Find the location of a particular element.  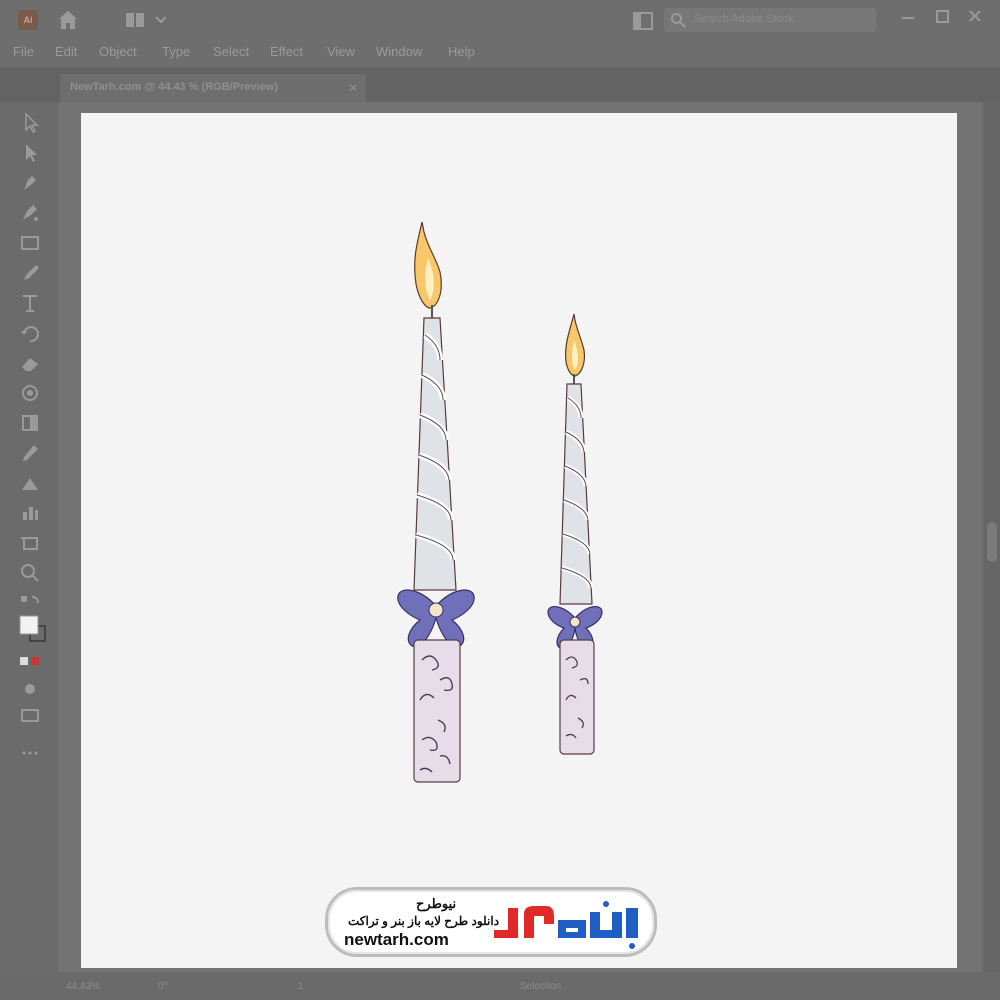

menu-window: Window is located at coordinates (399, 51).